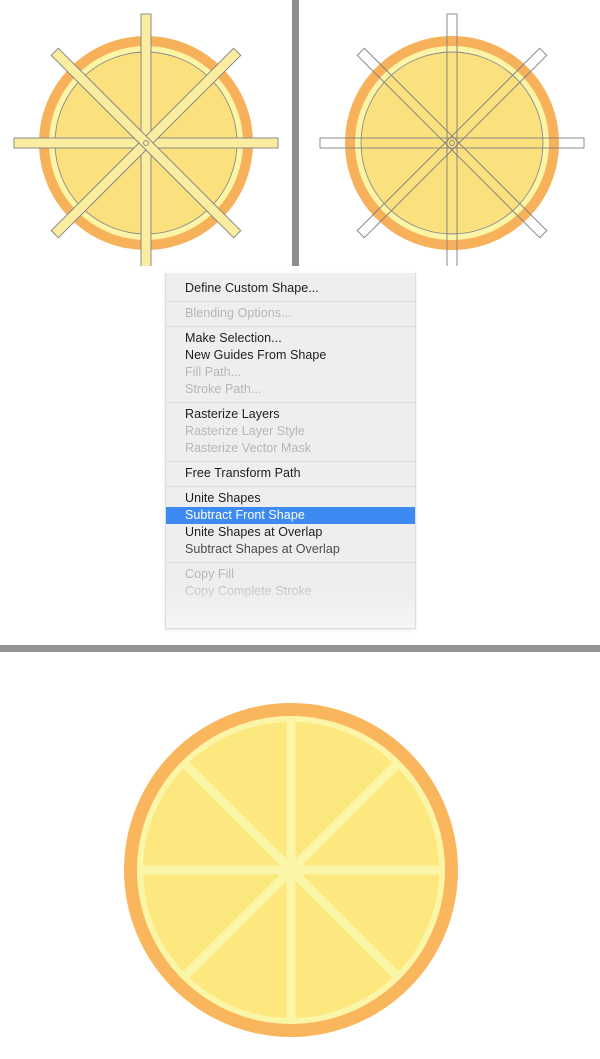  I want to click on panel-divider-vertical, so click(295, 133).